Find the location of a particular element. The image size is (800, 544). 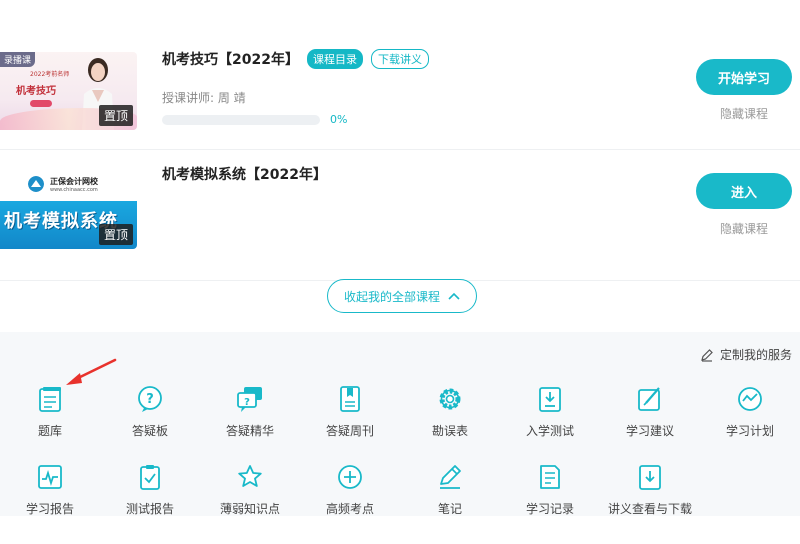

service-qa-weekly: 答疑周刊 is located at coordinates (350, 411).